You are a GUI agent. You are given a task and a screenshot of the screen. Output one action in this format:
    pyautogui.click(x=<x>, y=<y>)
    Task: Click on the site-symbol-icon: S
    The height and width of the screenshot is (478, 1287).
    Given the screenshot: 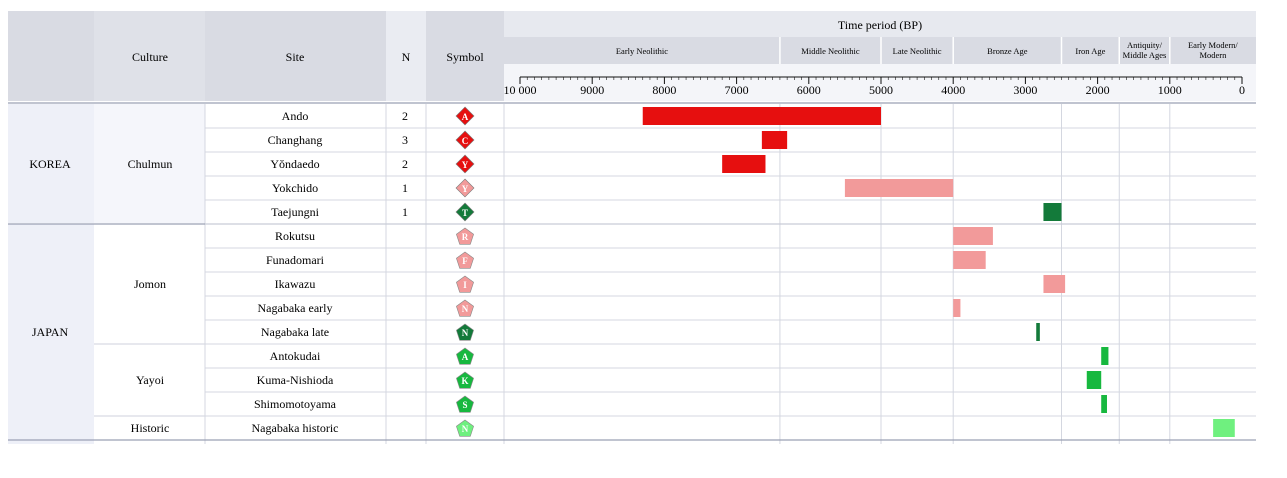 What is the action you would take?
    pyautogui.click(x=465, y=404)
    